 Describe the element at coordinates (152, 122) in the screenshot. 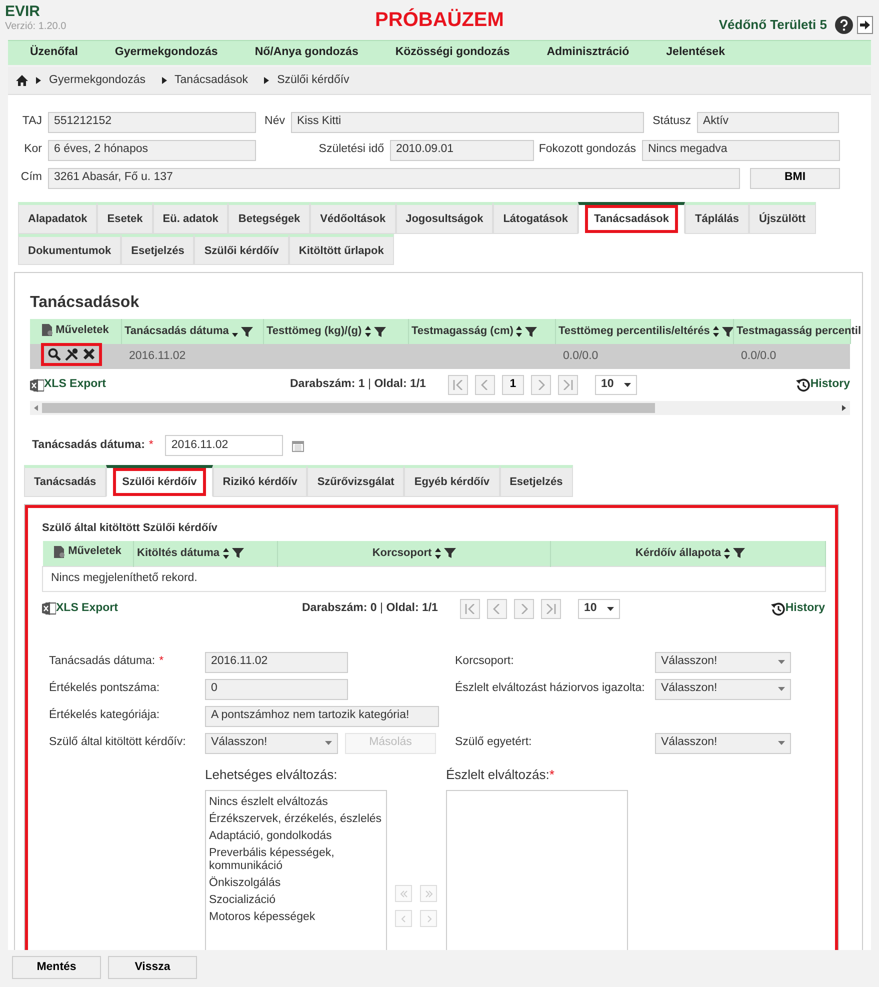

I see `text-field: 551212152` at that location.